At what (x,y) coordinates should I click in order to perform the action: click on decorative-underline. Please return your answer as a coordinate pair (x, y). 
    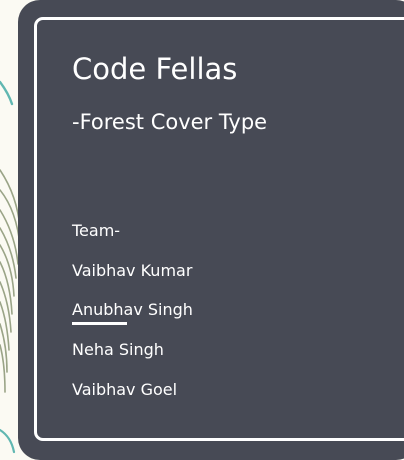
    Looking at the image, I should click on (99, 323).